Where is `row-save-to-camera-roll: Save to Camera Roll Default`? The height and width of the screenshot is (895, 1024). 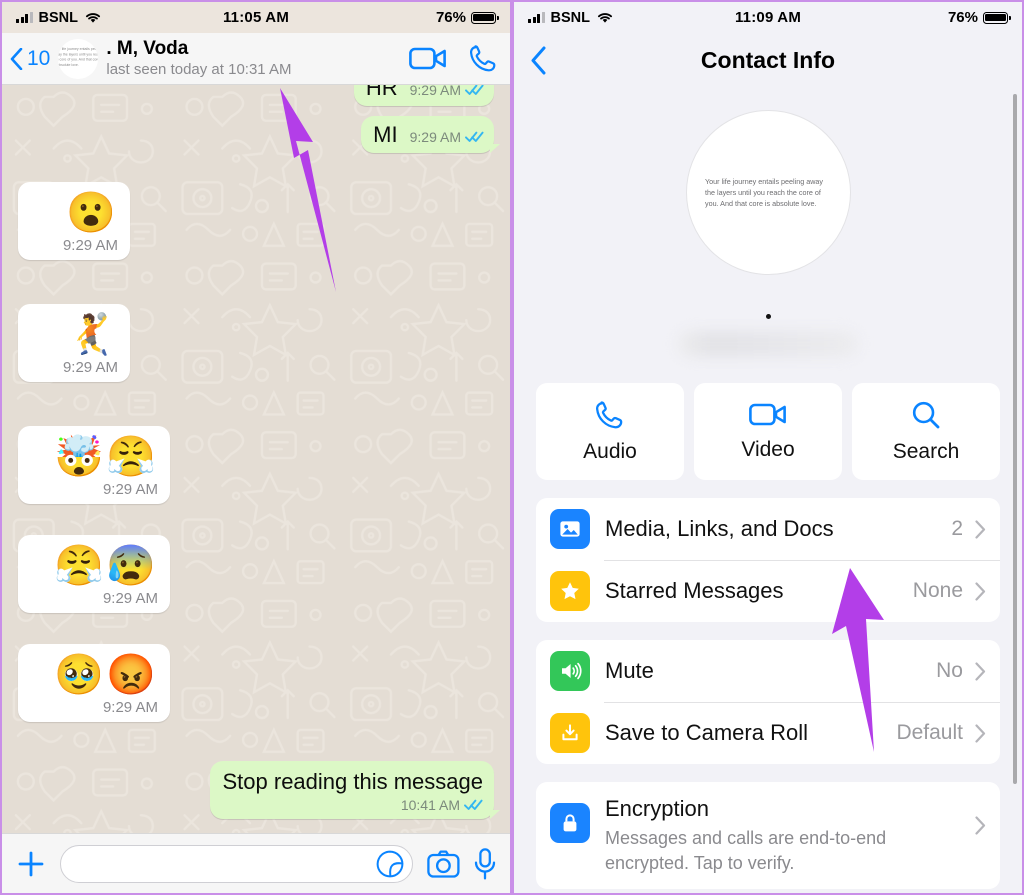 row-save-to-camera-roll: Save to Camera Roll Default is located at coordinates (768, 733).